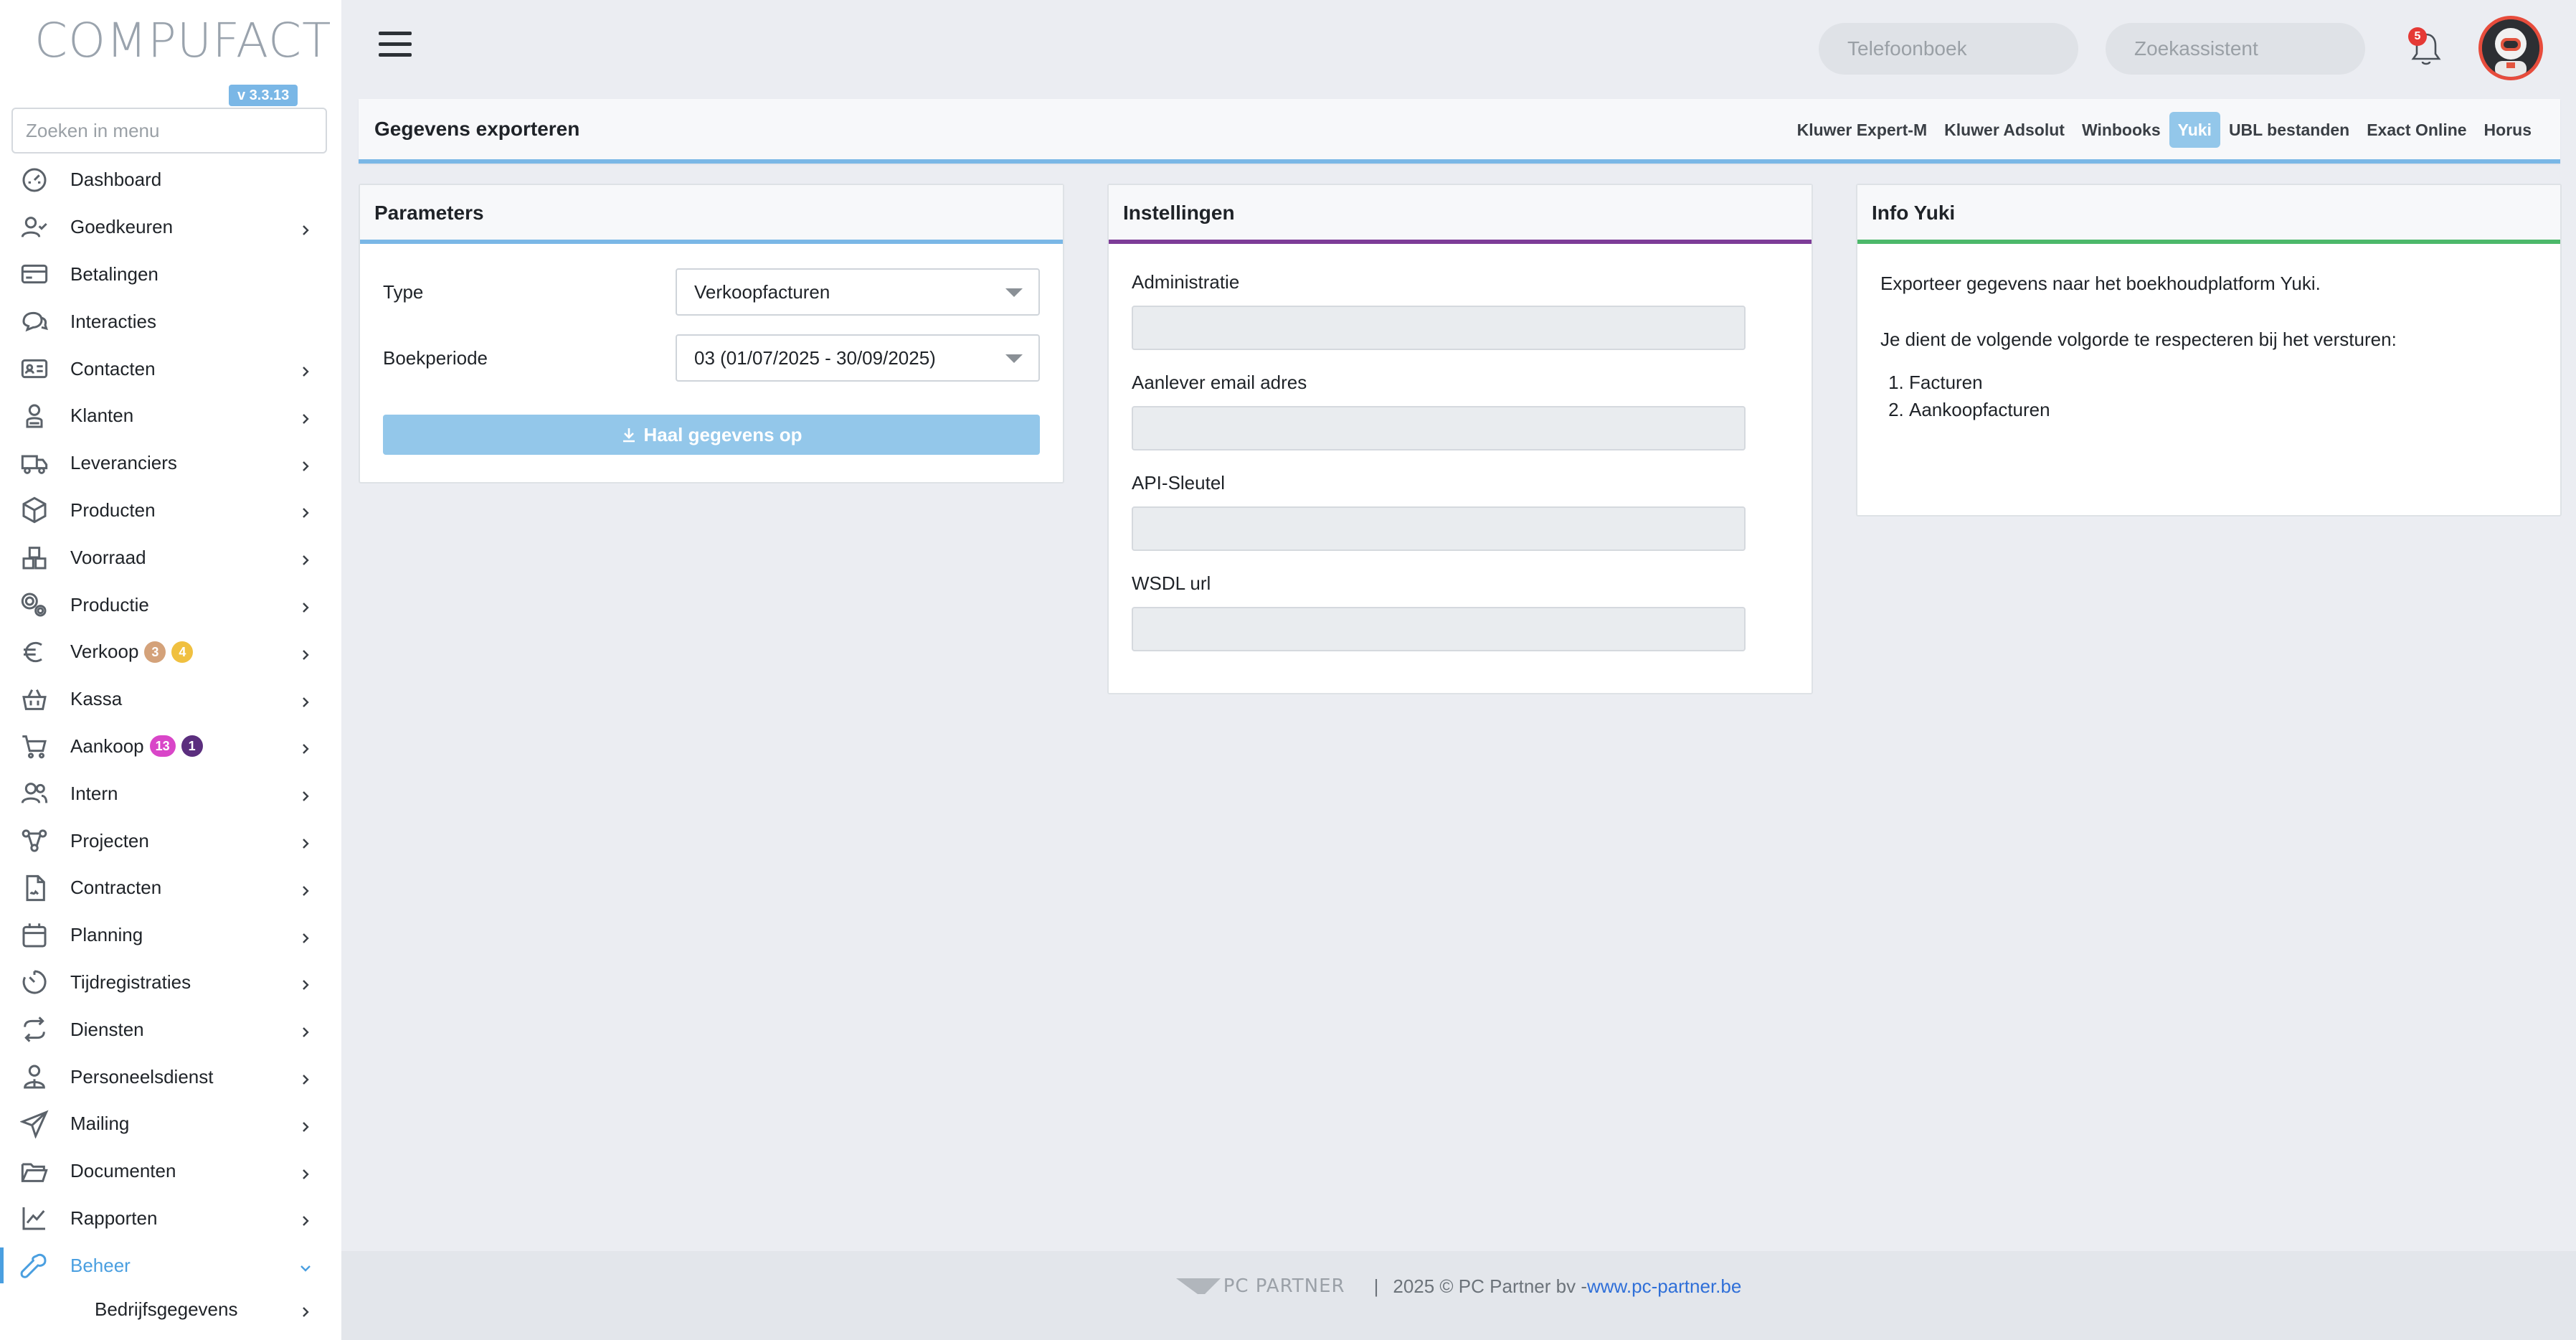 The width and height of the screenshot is (2576, 1340). I want to click on sidebar-item-contacten: Contacten, so click(170, 368).